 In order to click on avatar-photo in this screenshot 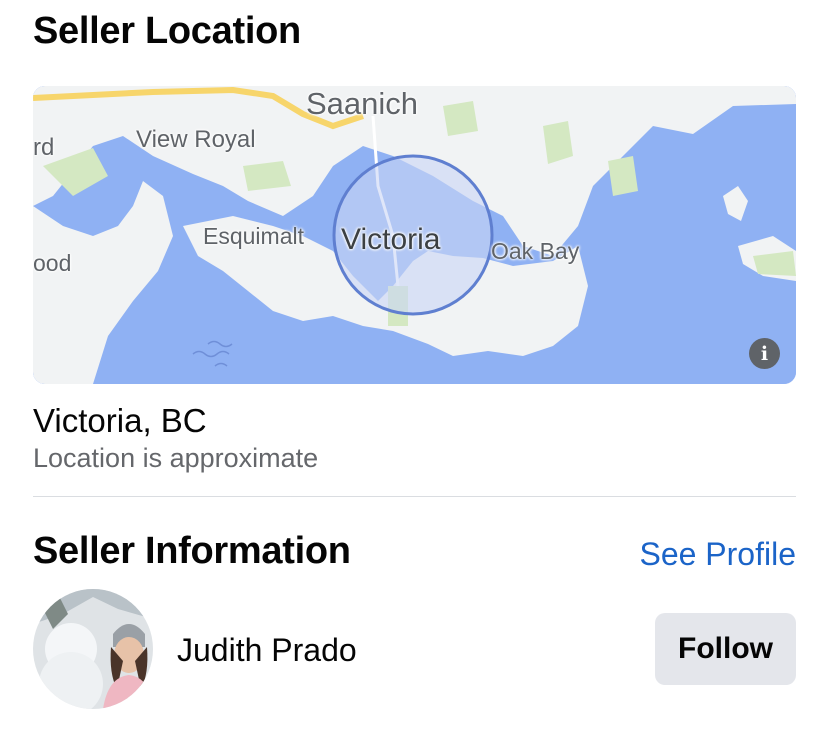, I will do `click(93, 649)`.